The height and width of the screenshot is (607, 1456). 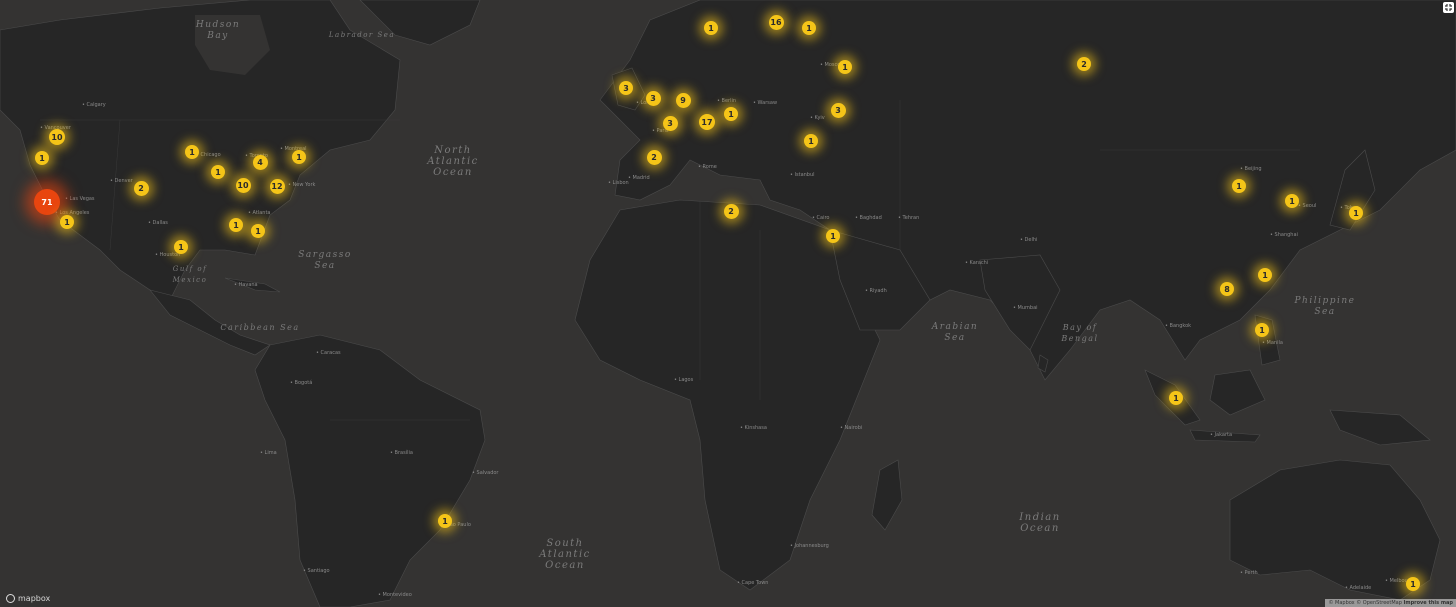 I want to click on city-label: • Calgary, so click(x=94, y=105).